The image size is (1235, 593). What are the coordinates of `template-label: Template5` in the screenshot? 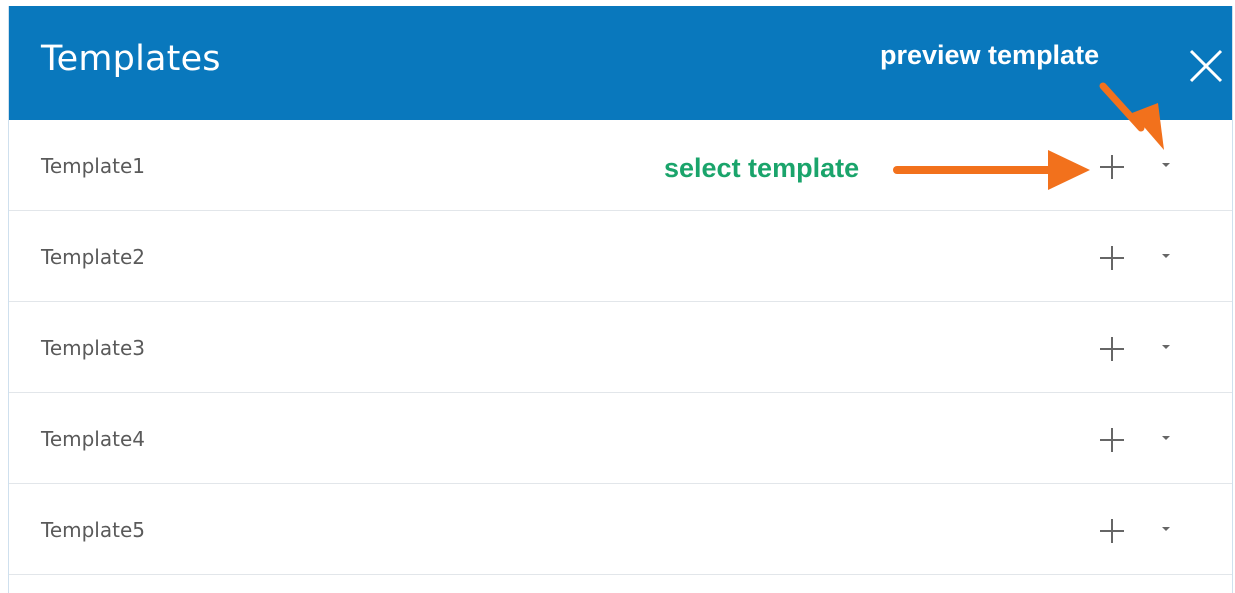 It's located at (93, 530).